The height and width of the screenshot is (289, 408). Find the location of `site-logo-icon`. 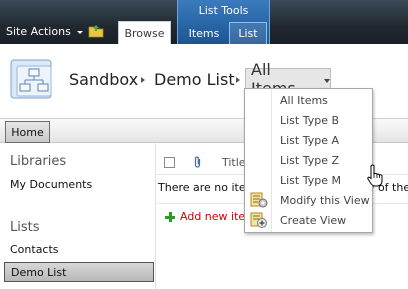

site-logo-icon is located at coordinates (31, 79).